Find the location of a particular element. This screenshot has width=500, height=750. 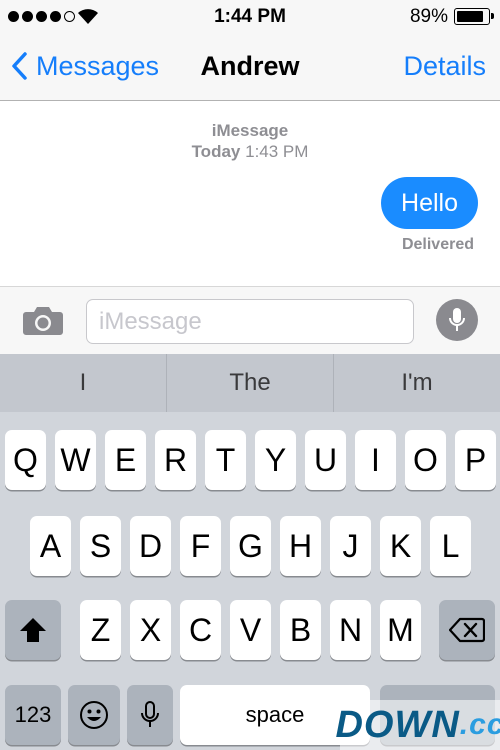

sent-message-bubble: Hello is located at coordinates (429, 203).